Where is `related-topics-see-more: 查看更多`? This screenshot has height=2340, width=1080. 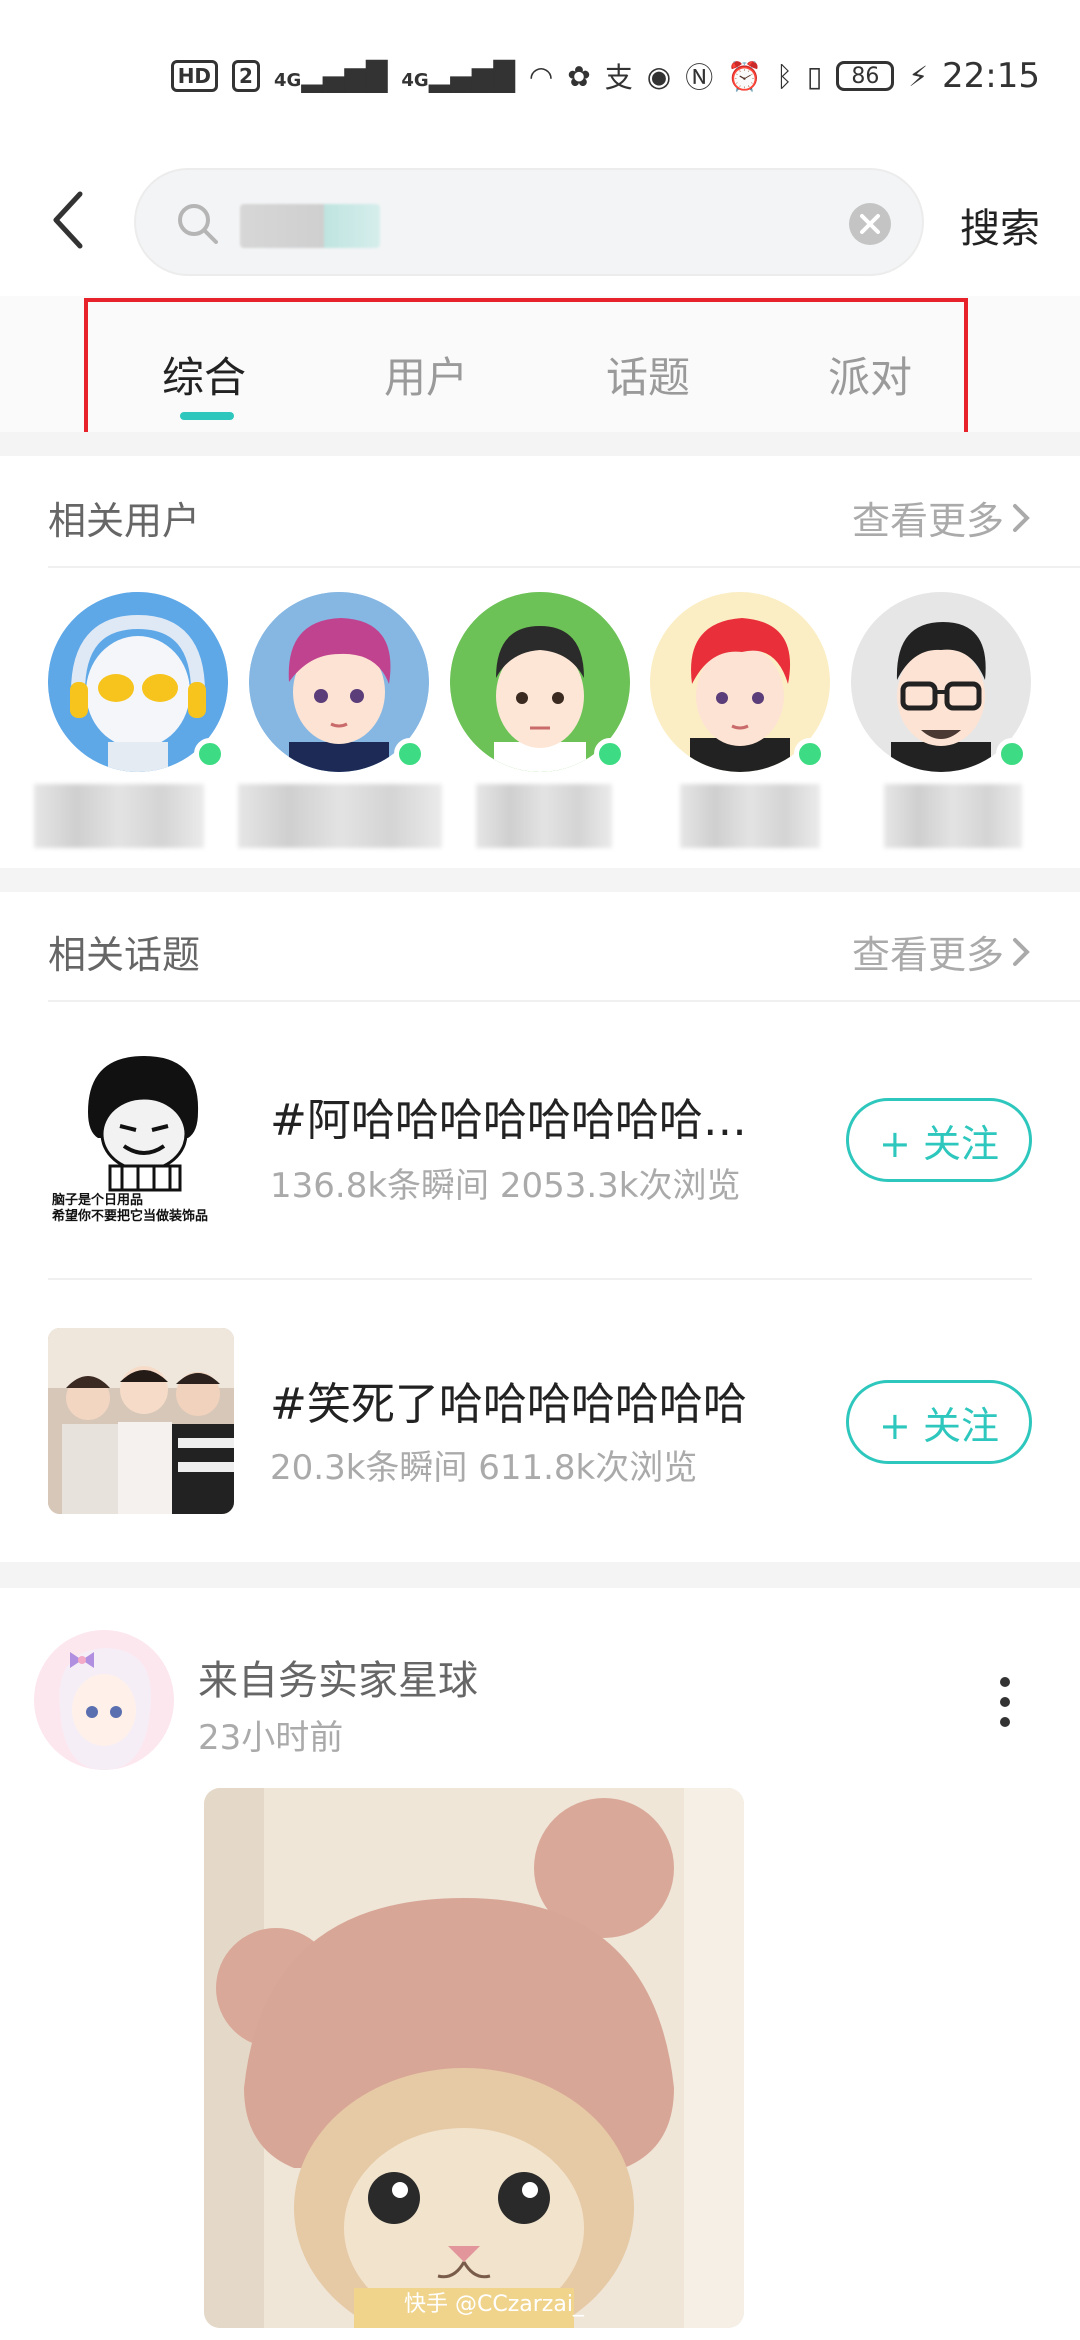 related-topics-see-more: 查看更多 is located at coordinates (942, 951).